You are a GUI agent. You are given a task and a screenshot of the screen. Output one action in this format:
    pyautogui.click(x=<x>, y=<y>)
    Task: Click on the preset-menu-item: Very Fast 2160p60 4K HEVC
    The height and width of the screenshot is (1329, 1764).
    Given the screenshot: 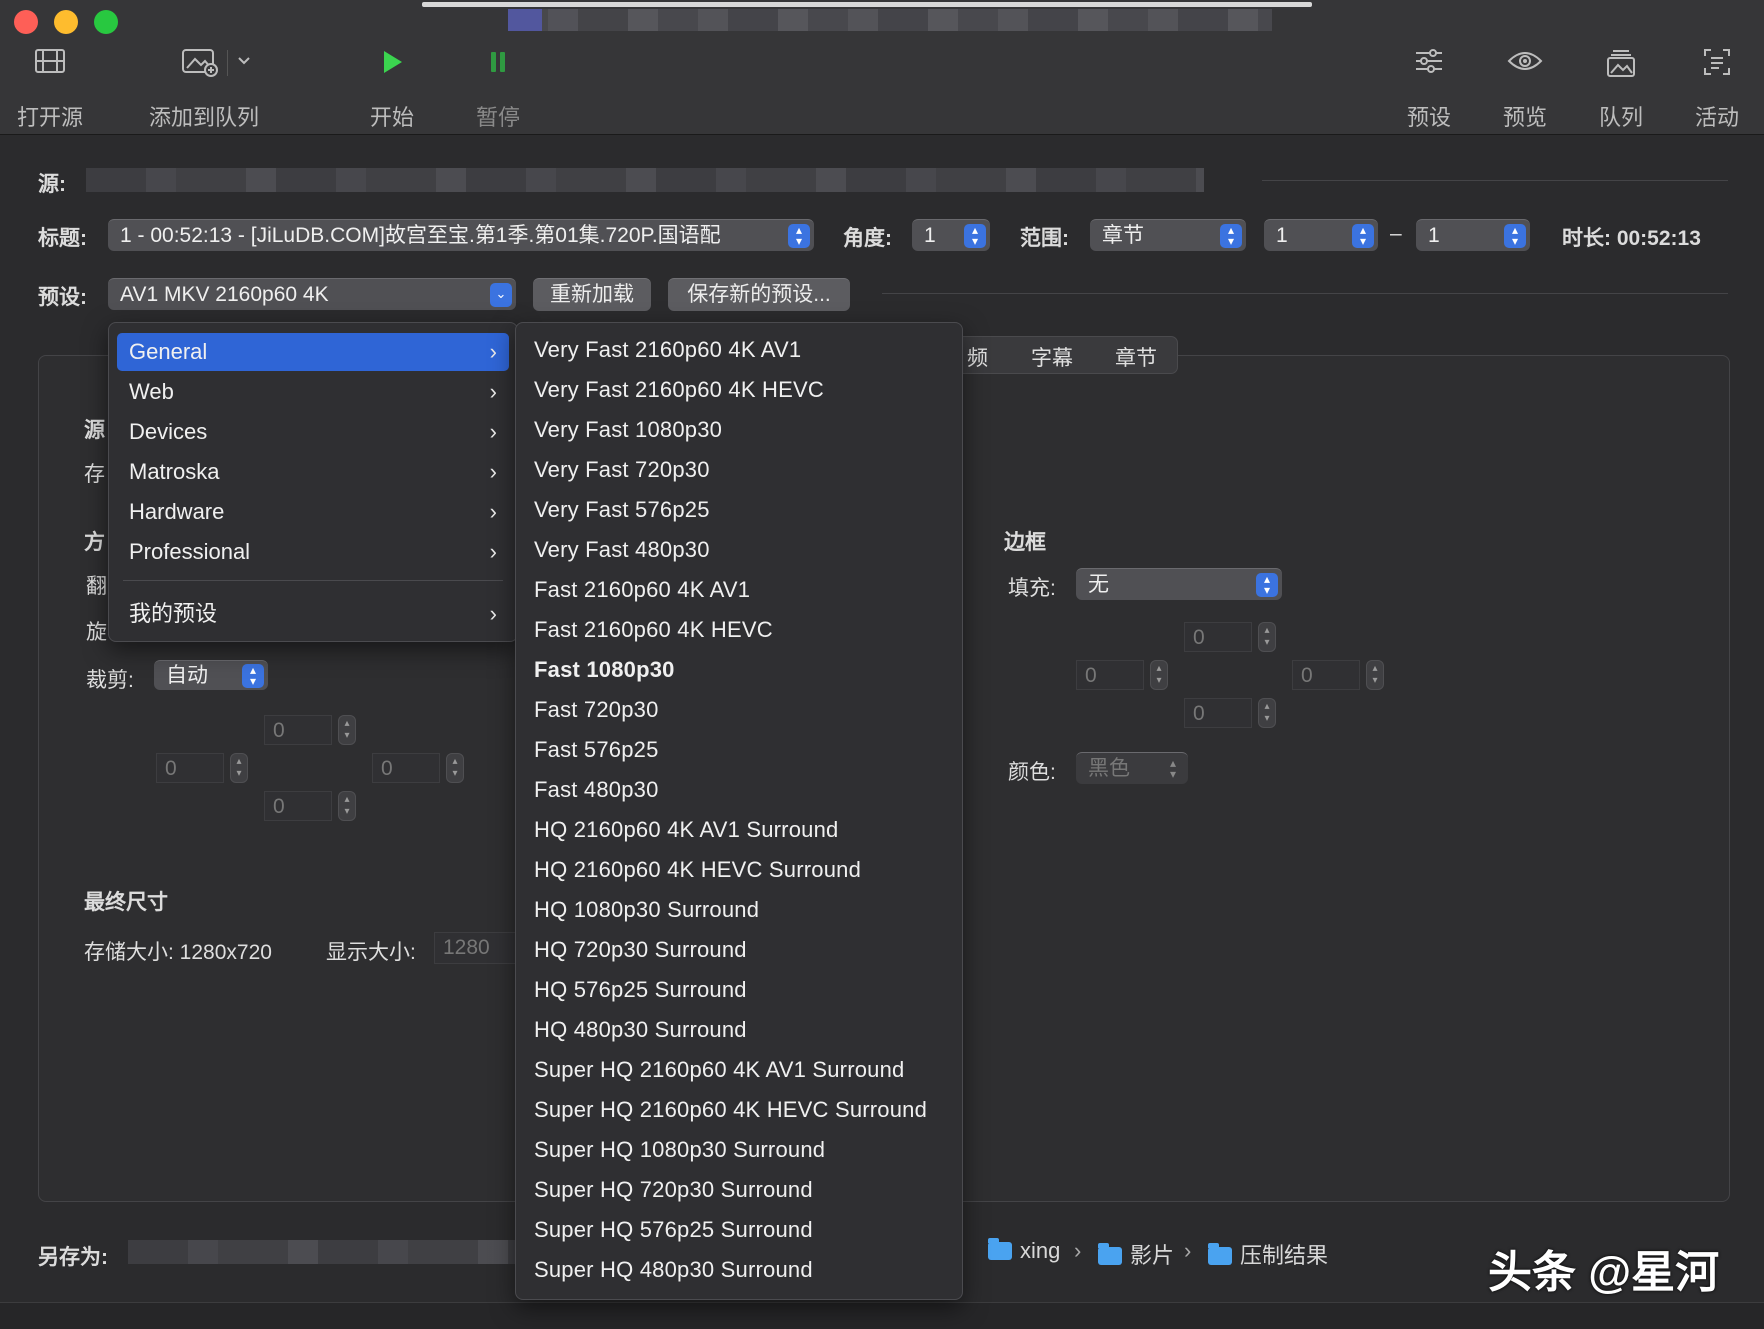 What is the action you would take?
    pyautogui.click(x=679, y=390)
    